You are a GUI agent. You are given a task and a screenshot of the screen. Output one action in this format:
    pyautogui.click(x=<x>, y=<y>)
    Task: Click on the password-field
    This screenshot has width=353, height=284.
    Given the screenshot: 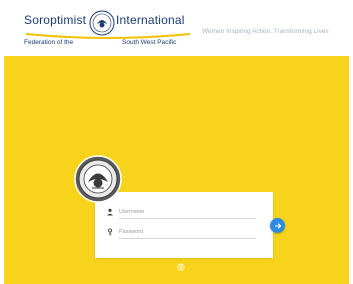 What is the action you would take?
    pyautogui.click(x=181, y=233)
    